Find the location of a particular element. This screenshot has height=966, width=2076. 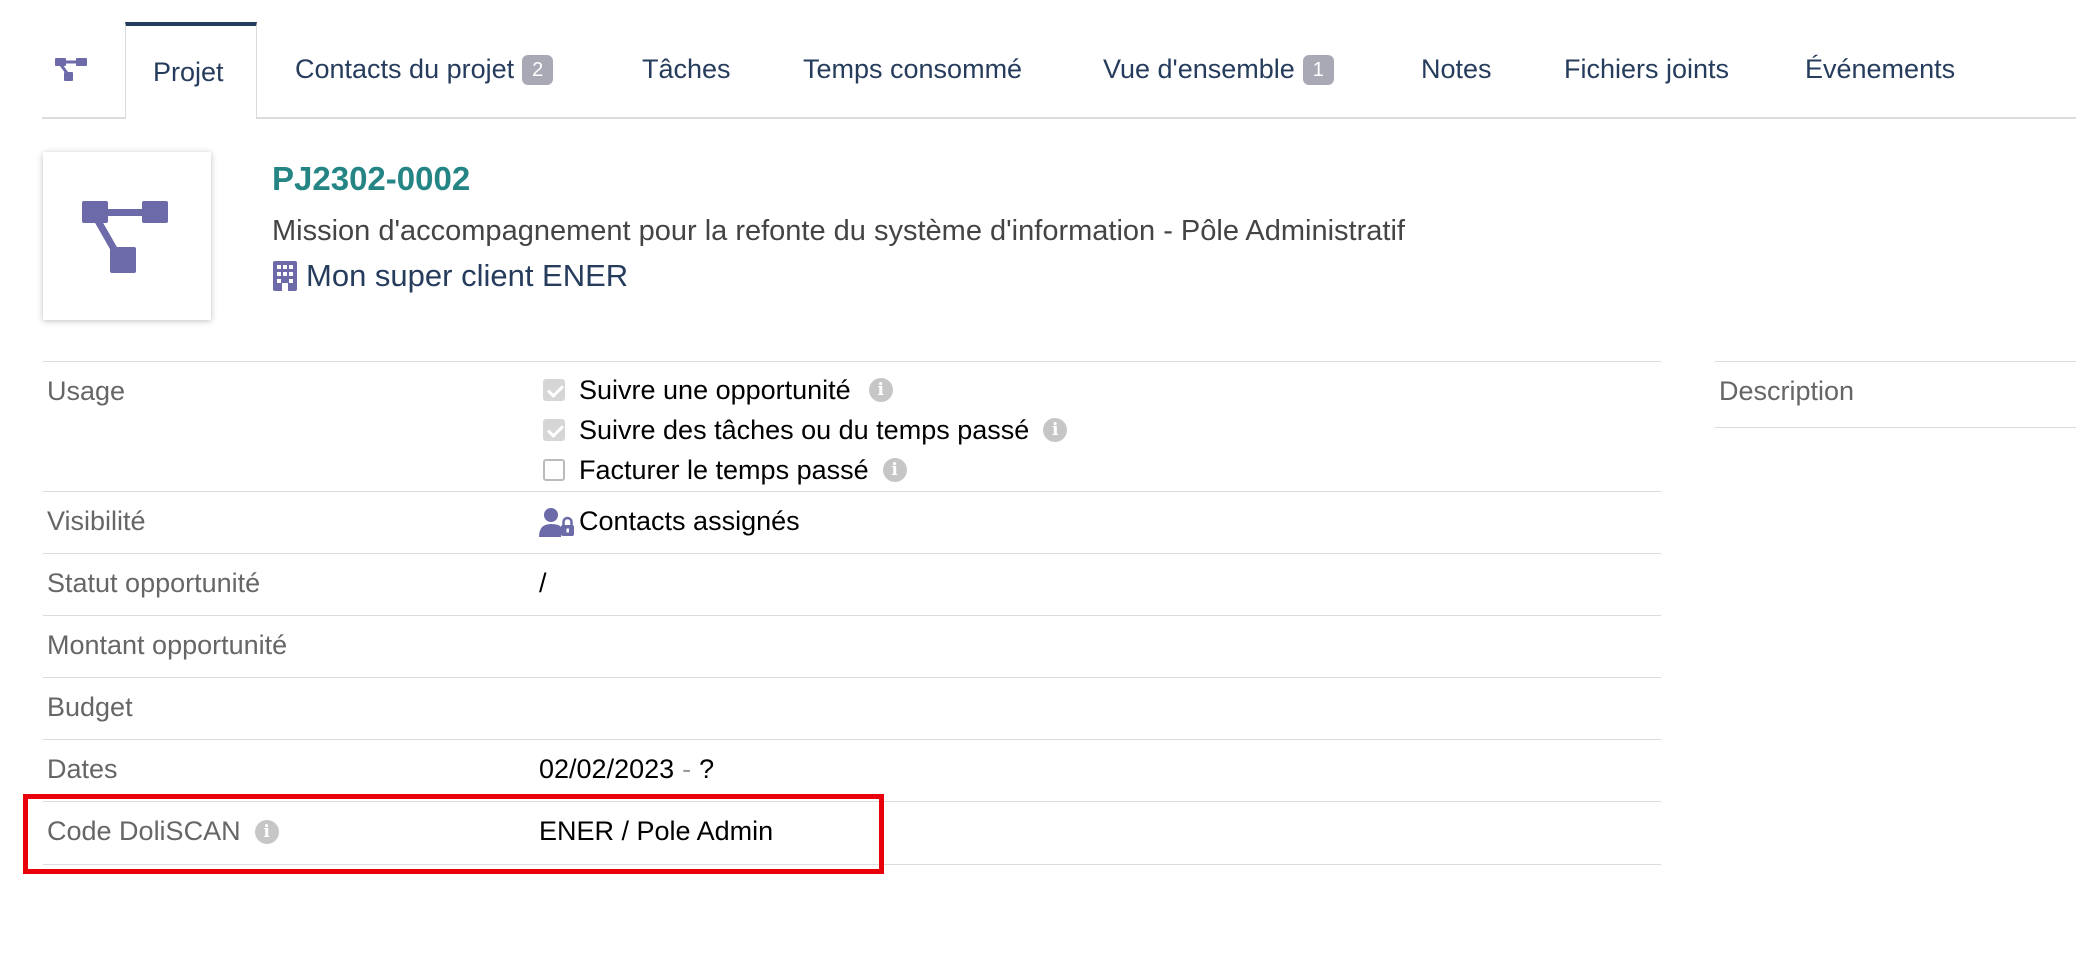

field-label: Montant opportunité is located at coordinates (167, 645).